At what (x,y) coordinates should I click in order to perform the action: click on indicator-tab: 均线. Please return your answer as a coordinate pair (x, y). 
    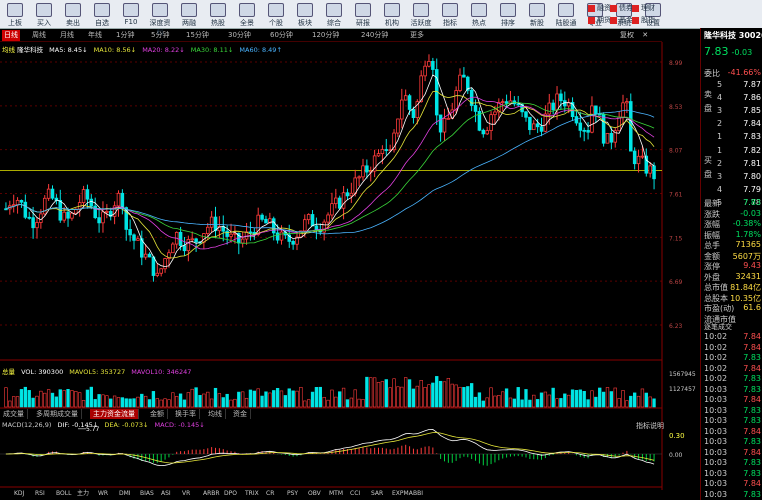
    Looking at the image, I should click on (215, 414).